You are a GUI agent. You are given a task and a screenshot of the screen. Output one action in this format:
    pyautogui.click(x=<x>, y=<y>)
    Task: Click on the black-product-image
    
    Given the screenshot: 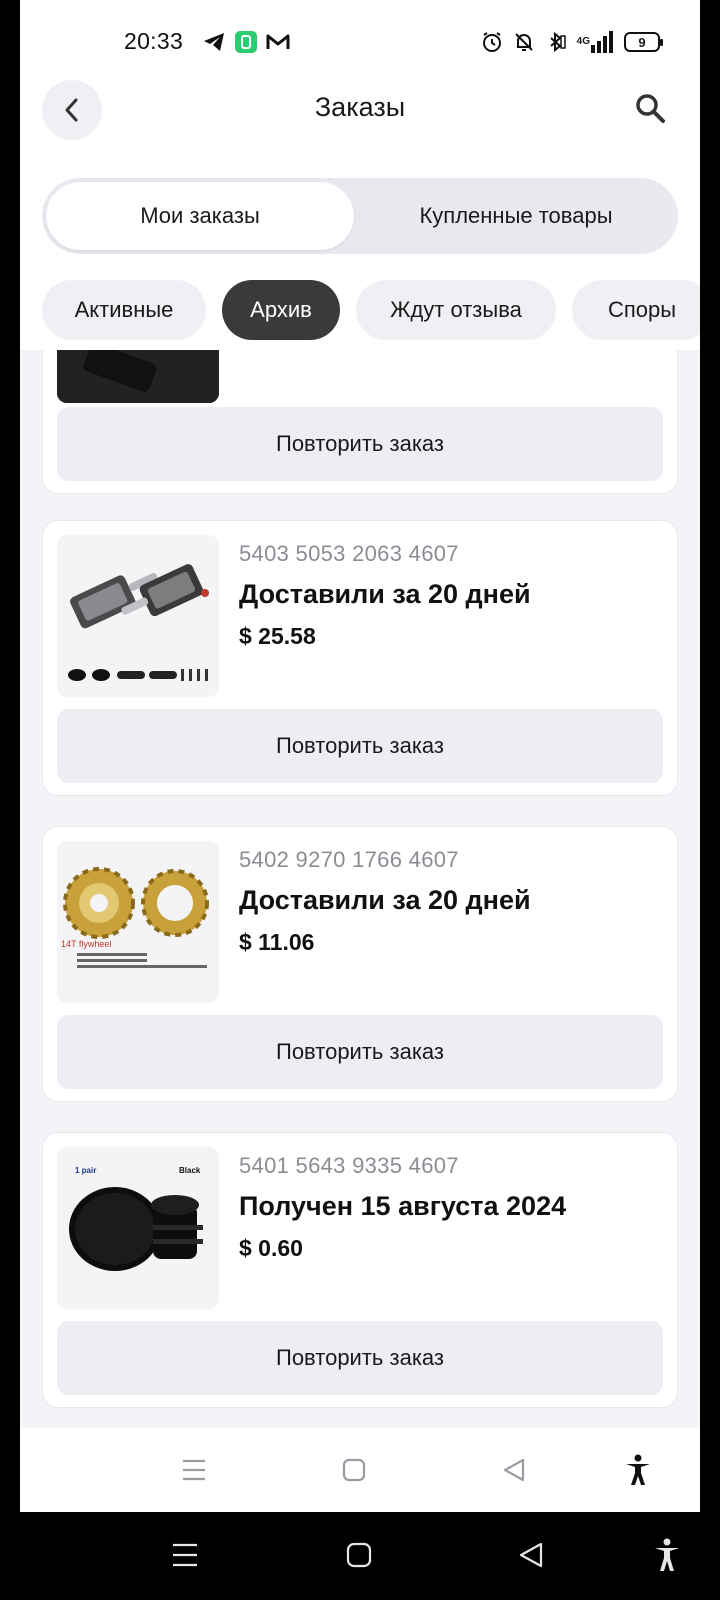 What is the action you would take?
    pyautogui.click(x=138, y=376)
    